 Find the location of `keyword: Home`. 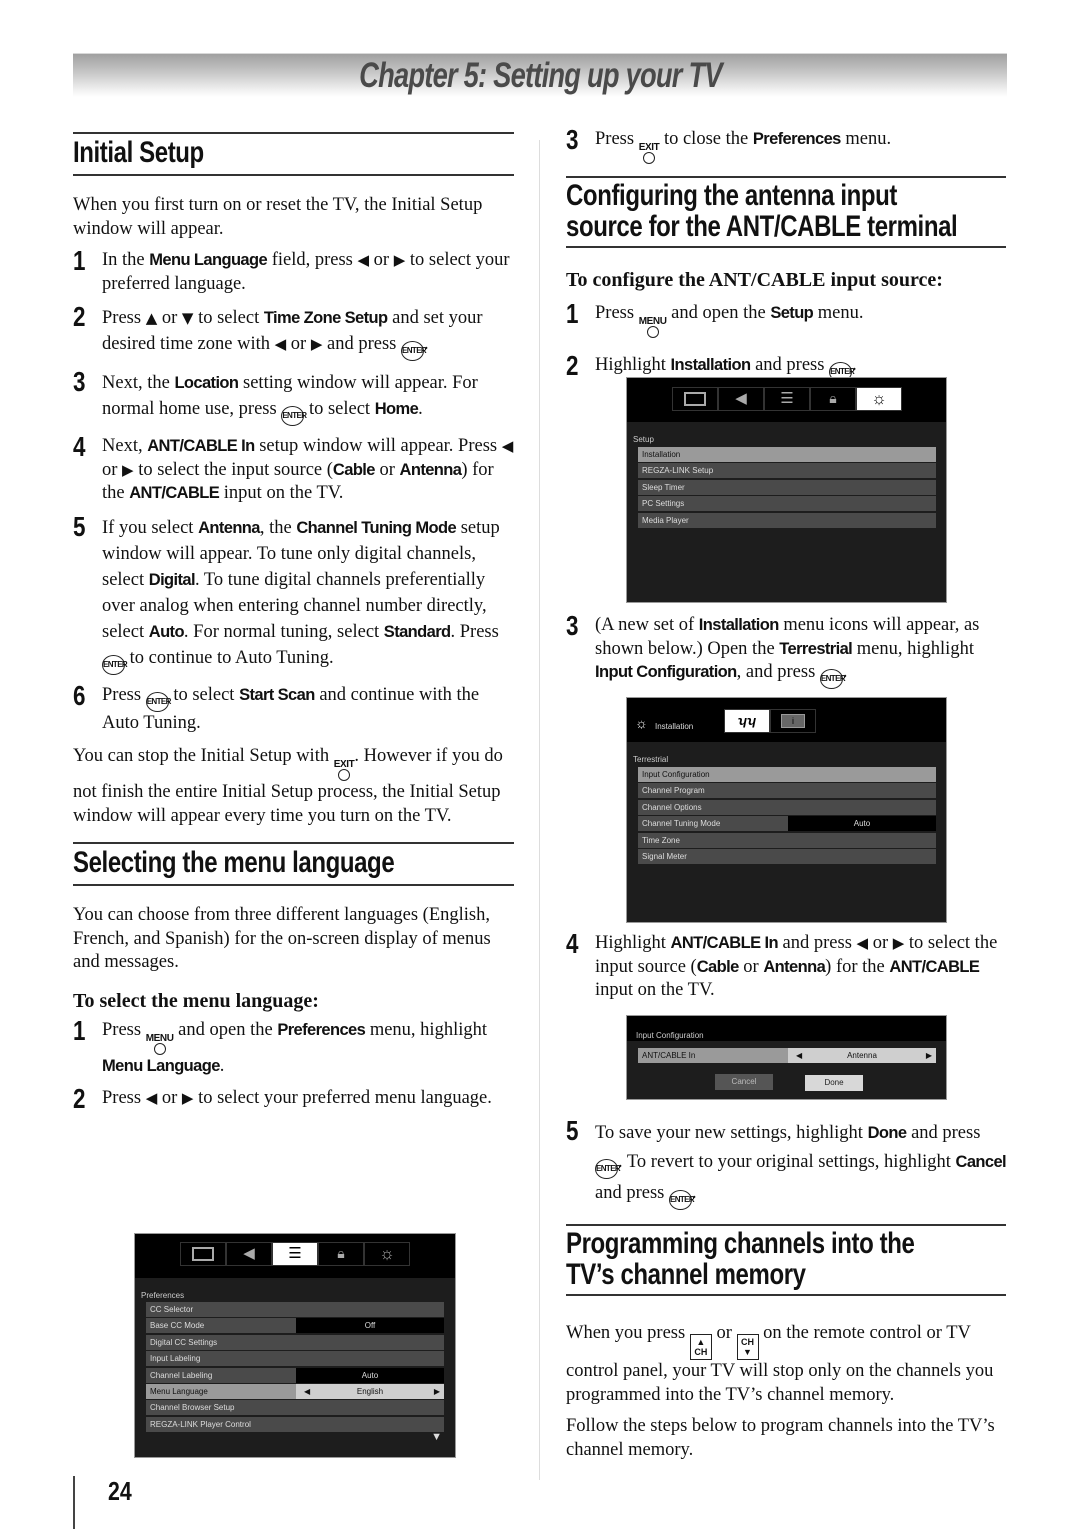

keyword: Home is located at coordinates (396, 409).